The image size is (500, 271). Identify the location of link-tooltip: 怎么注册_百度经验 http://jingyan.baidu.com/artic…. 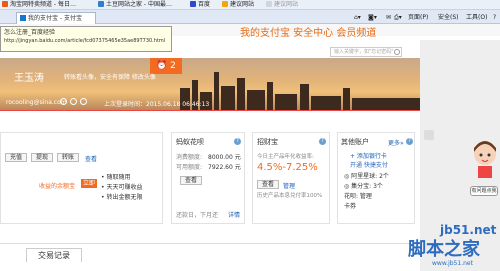
(86, 39).